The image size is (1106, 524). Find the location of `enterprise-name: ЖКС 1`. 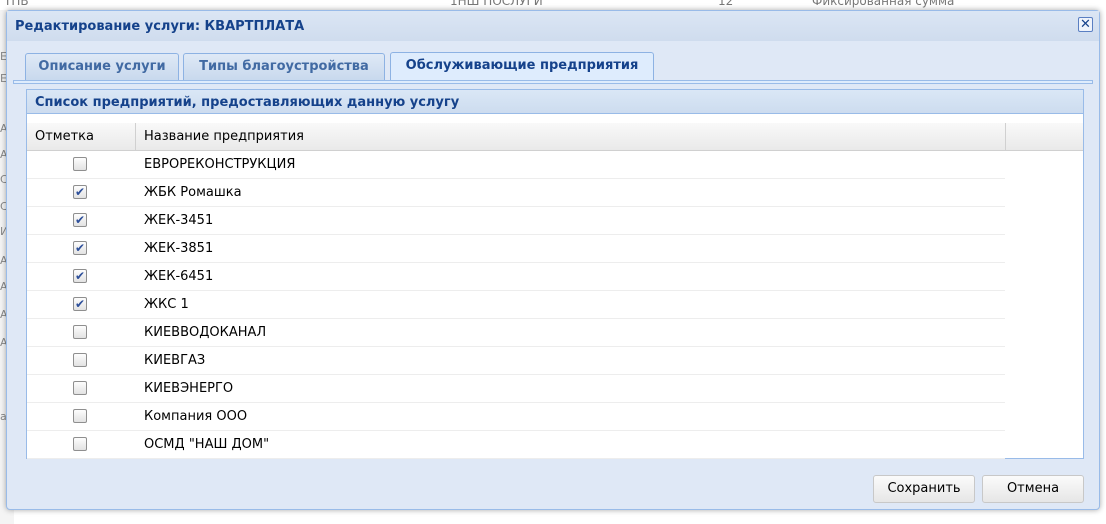

enterprise-name: ЖКС 1 is located at coordinates (166, 304).